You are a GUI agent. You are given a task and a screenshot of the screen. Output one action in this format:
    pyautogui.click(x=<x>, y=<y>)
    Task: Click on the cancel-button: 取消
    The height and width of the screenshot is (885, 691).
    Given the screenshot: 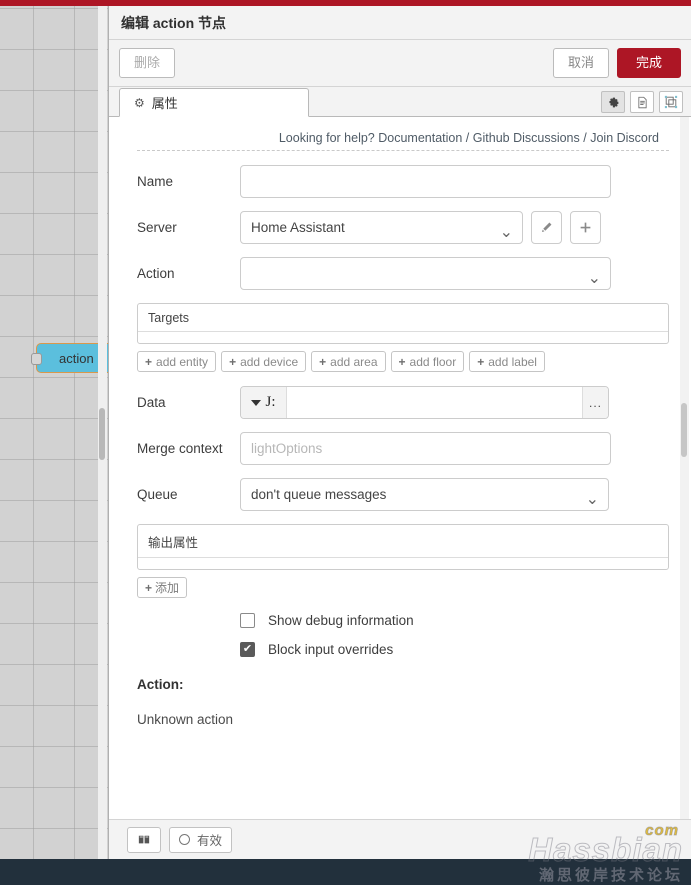 What is the action you would take?
    pyautogui.click(x=580, y=63)
    